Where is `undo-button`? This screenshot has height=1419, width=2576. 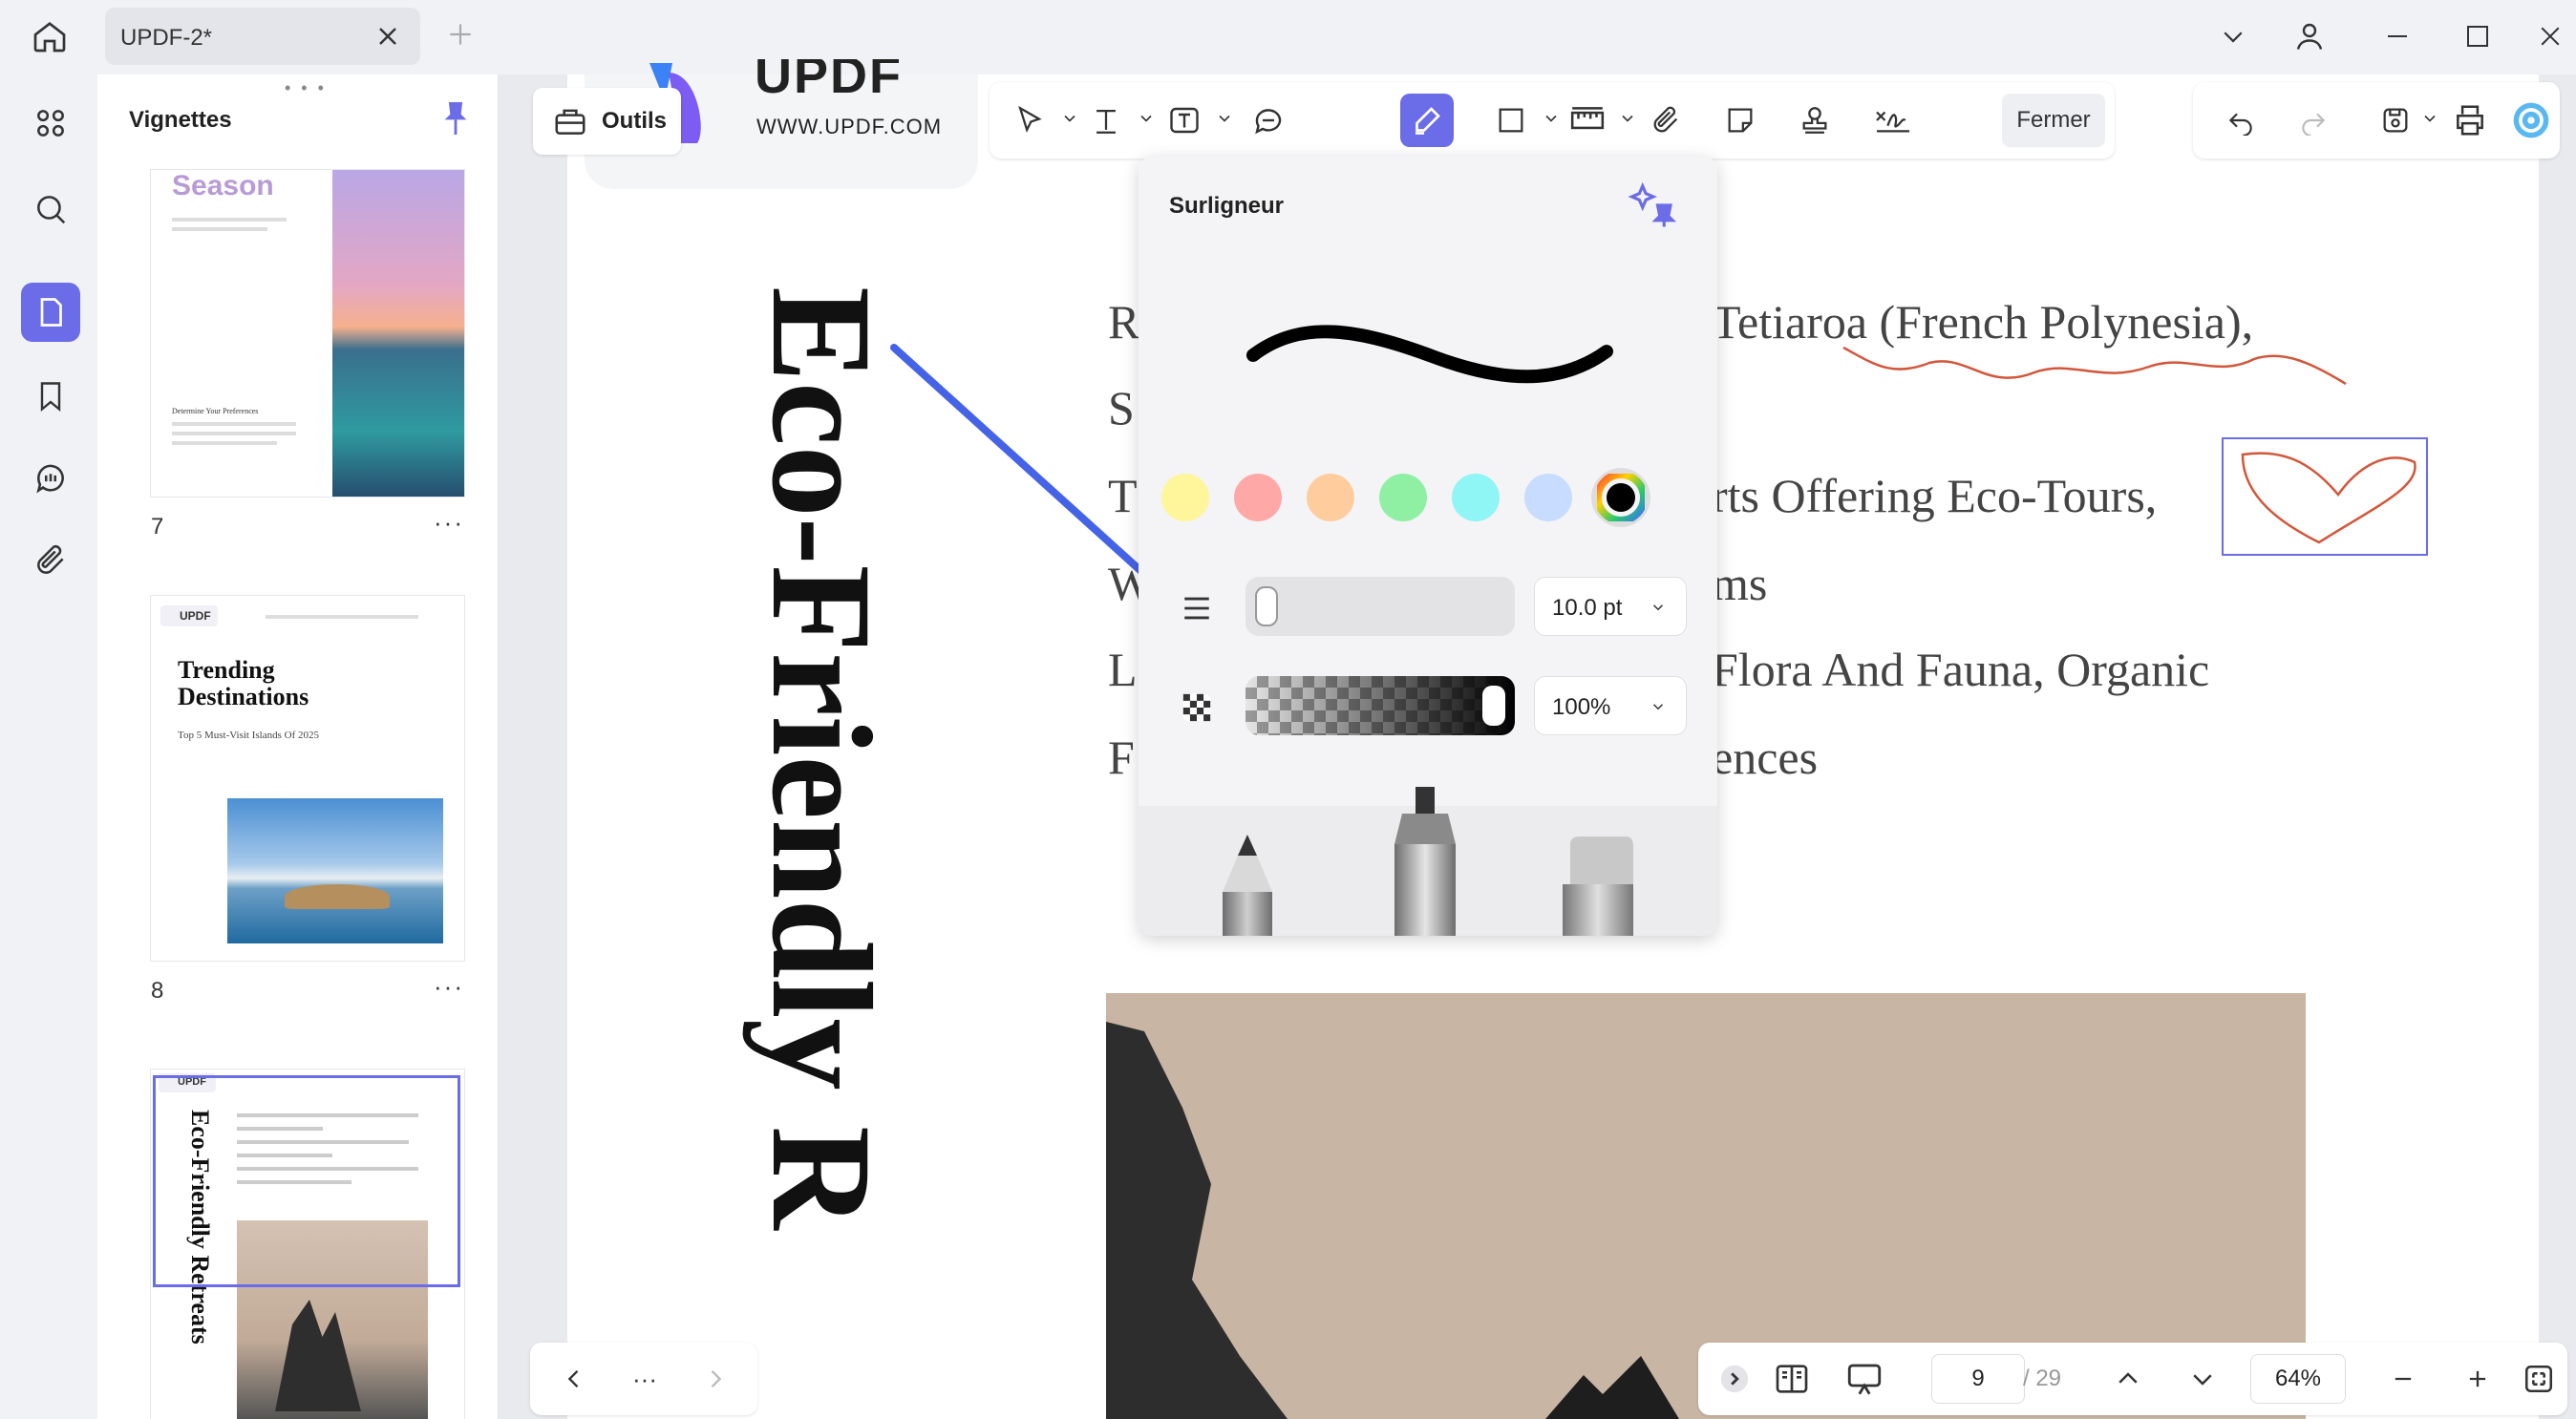
undo-button is located at coordinates (2240, 120).